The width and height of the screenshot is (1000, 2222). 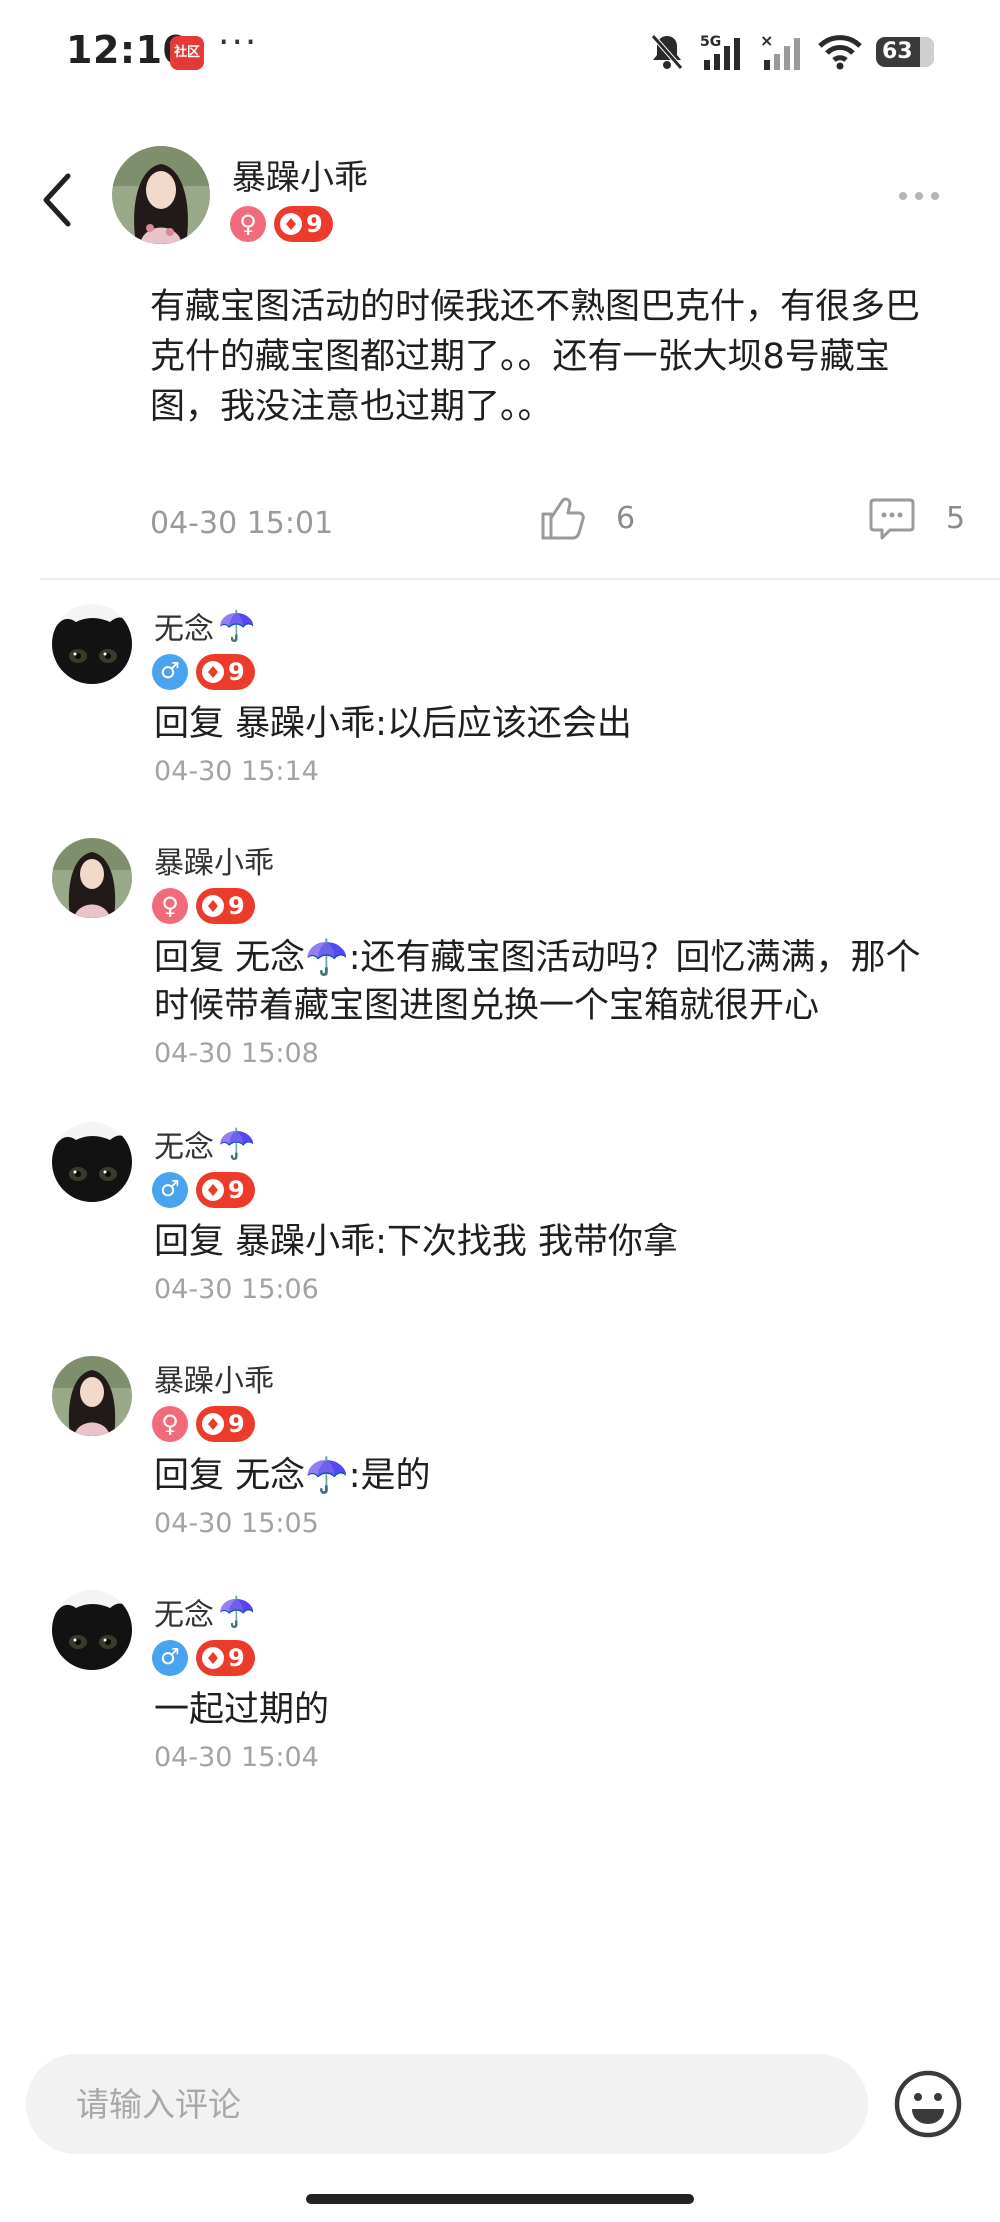 I want to click on reply-text: 回复 暴躁小乖:下次找我 我带你拿, so click(x=416, y=1242).